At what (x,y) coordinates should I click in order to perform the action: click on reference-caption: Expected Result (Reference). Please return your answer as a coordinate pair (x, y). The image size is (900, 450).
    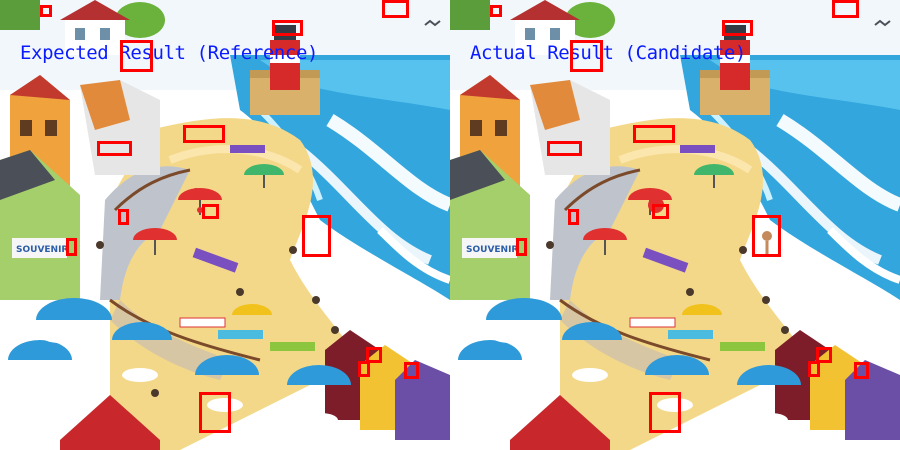
    Looking at the image, I should click on (169, 53).